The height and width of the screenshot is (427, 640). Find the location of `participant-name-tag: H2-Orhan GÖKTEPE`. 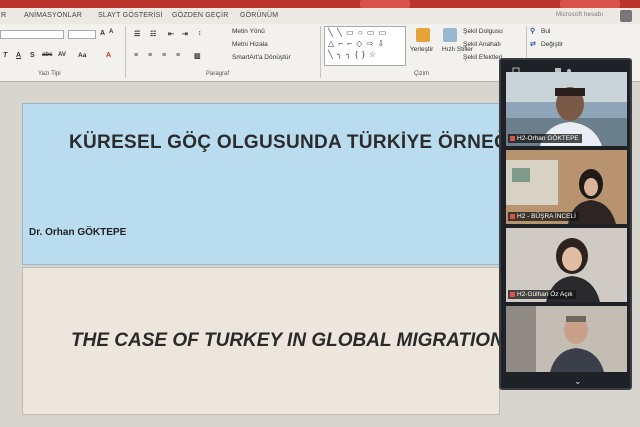

participant-name-tag: H2-Orhan GÖKTEPE is located at coordinates (545, 138).